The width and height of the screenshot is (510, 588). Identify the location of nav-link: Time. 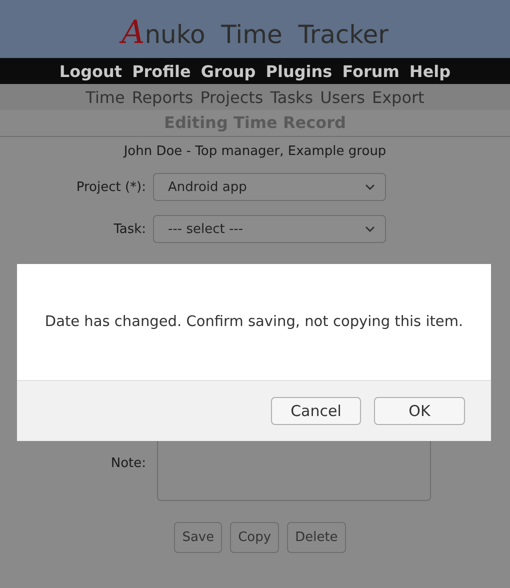
(105, 97).